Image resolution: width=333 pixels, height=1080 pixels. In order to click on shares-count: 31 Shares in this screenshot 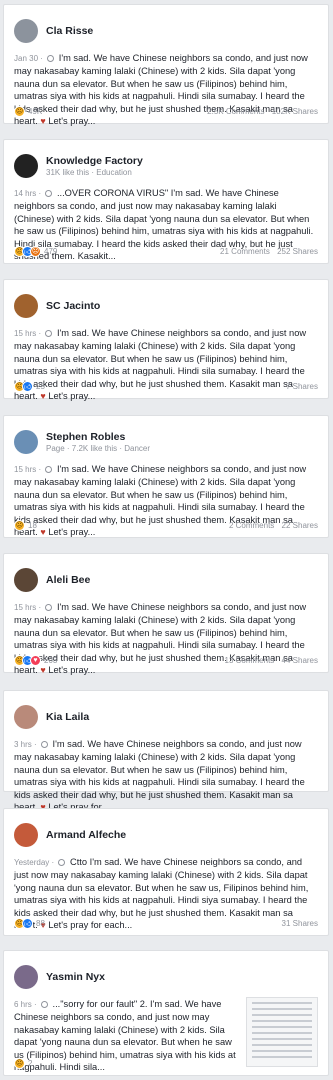, I will do `click(300, 923)`.